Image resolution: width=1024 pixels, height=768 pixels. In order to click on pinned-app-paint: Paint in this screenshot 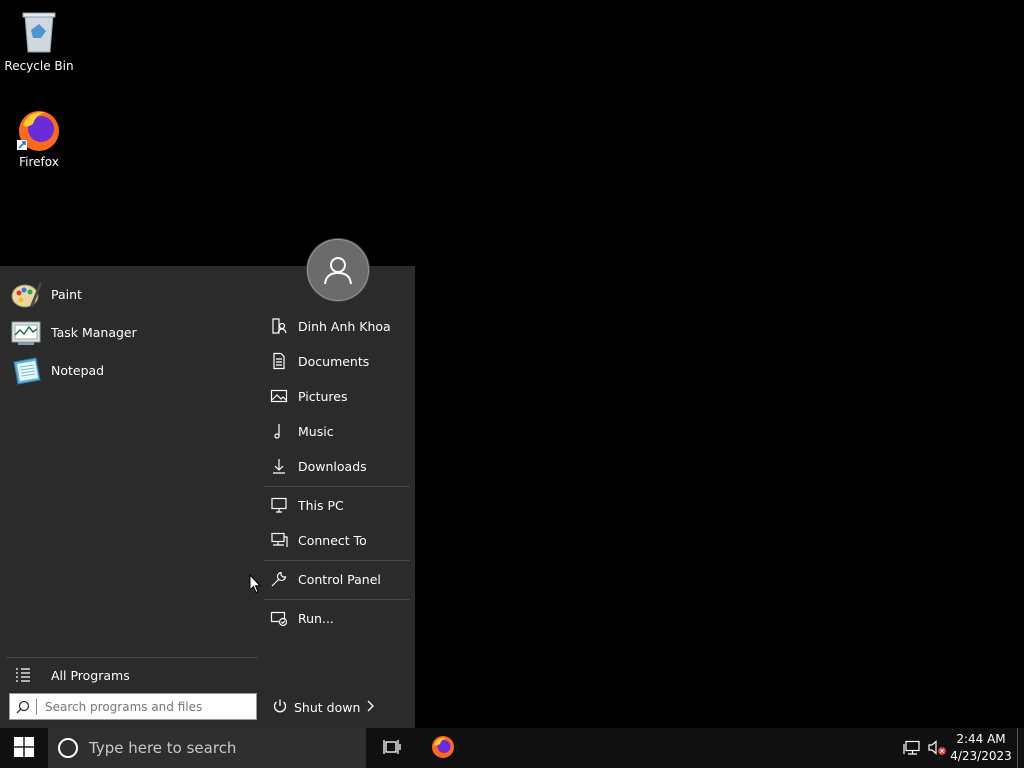, I will do `click(46, 294)`.